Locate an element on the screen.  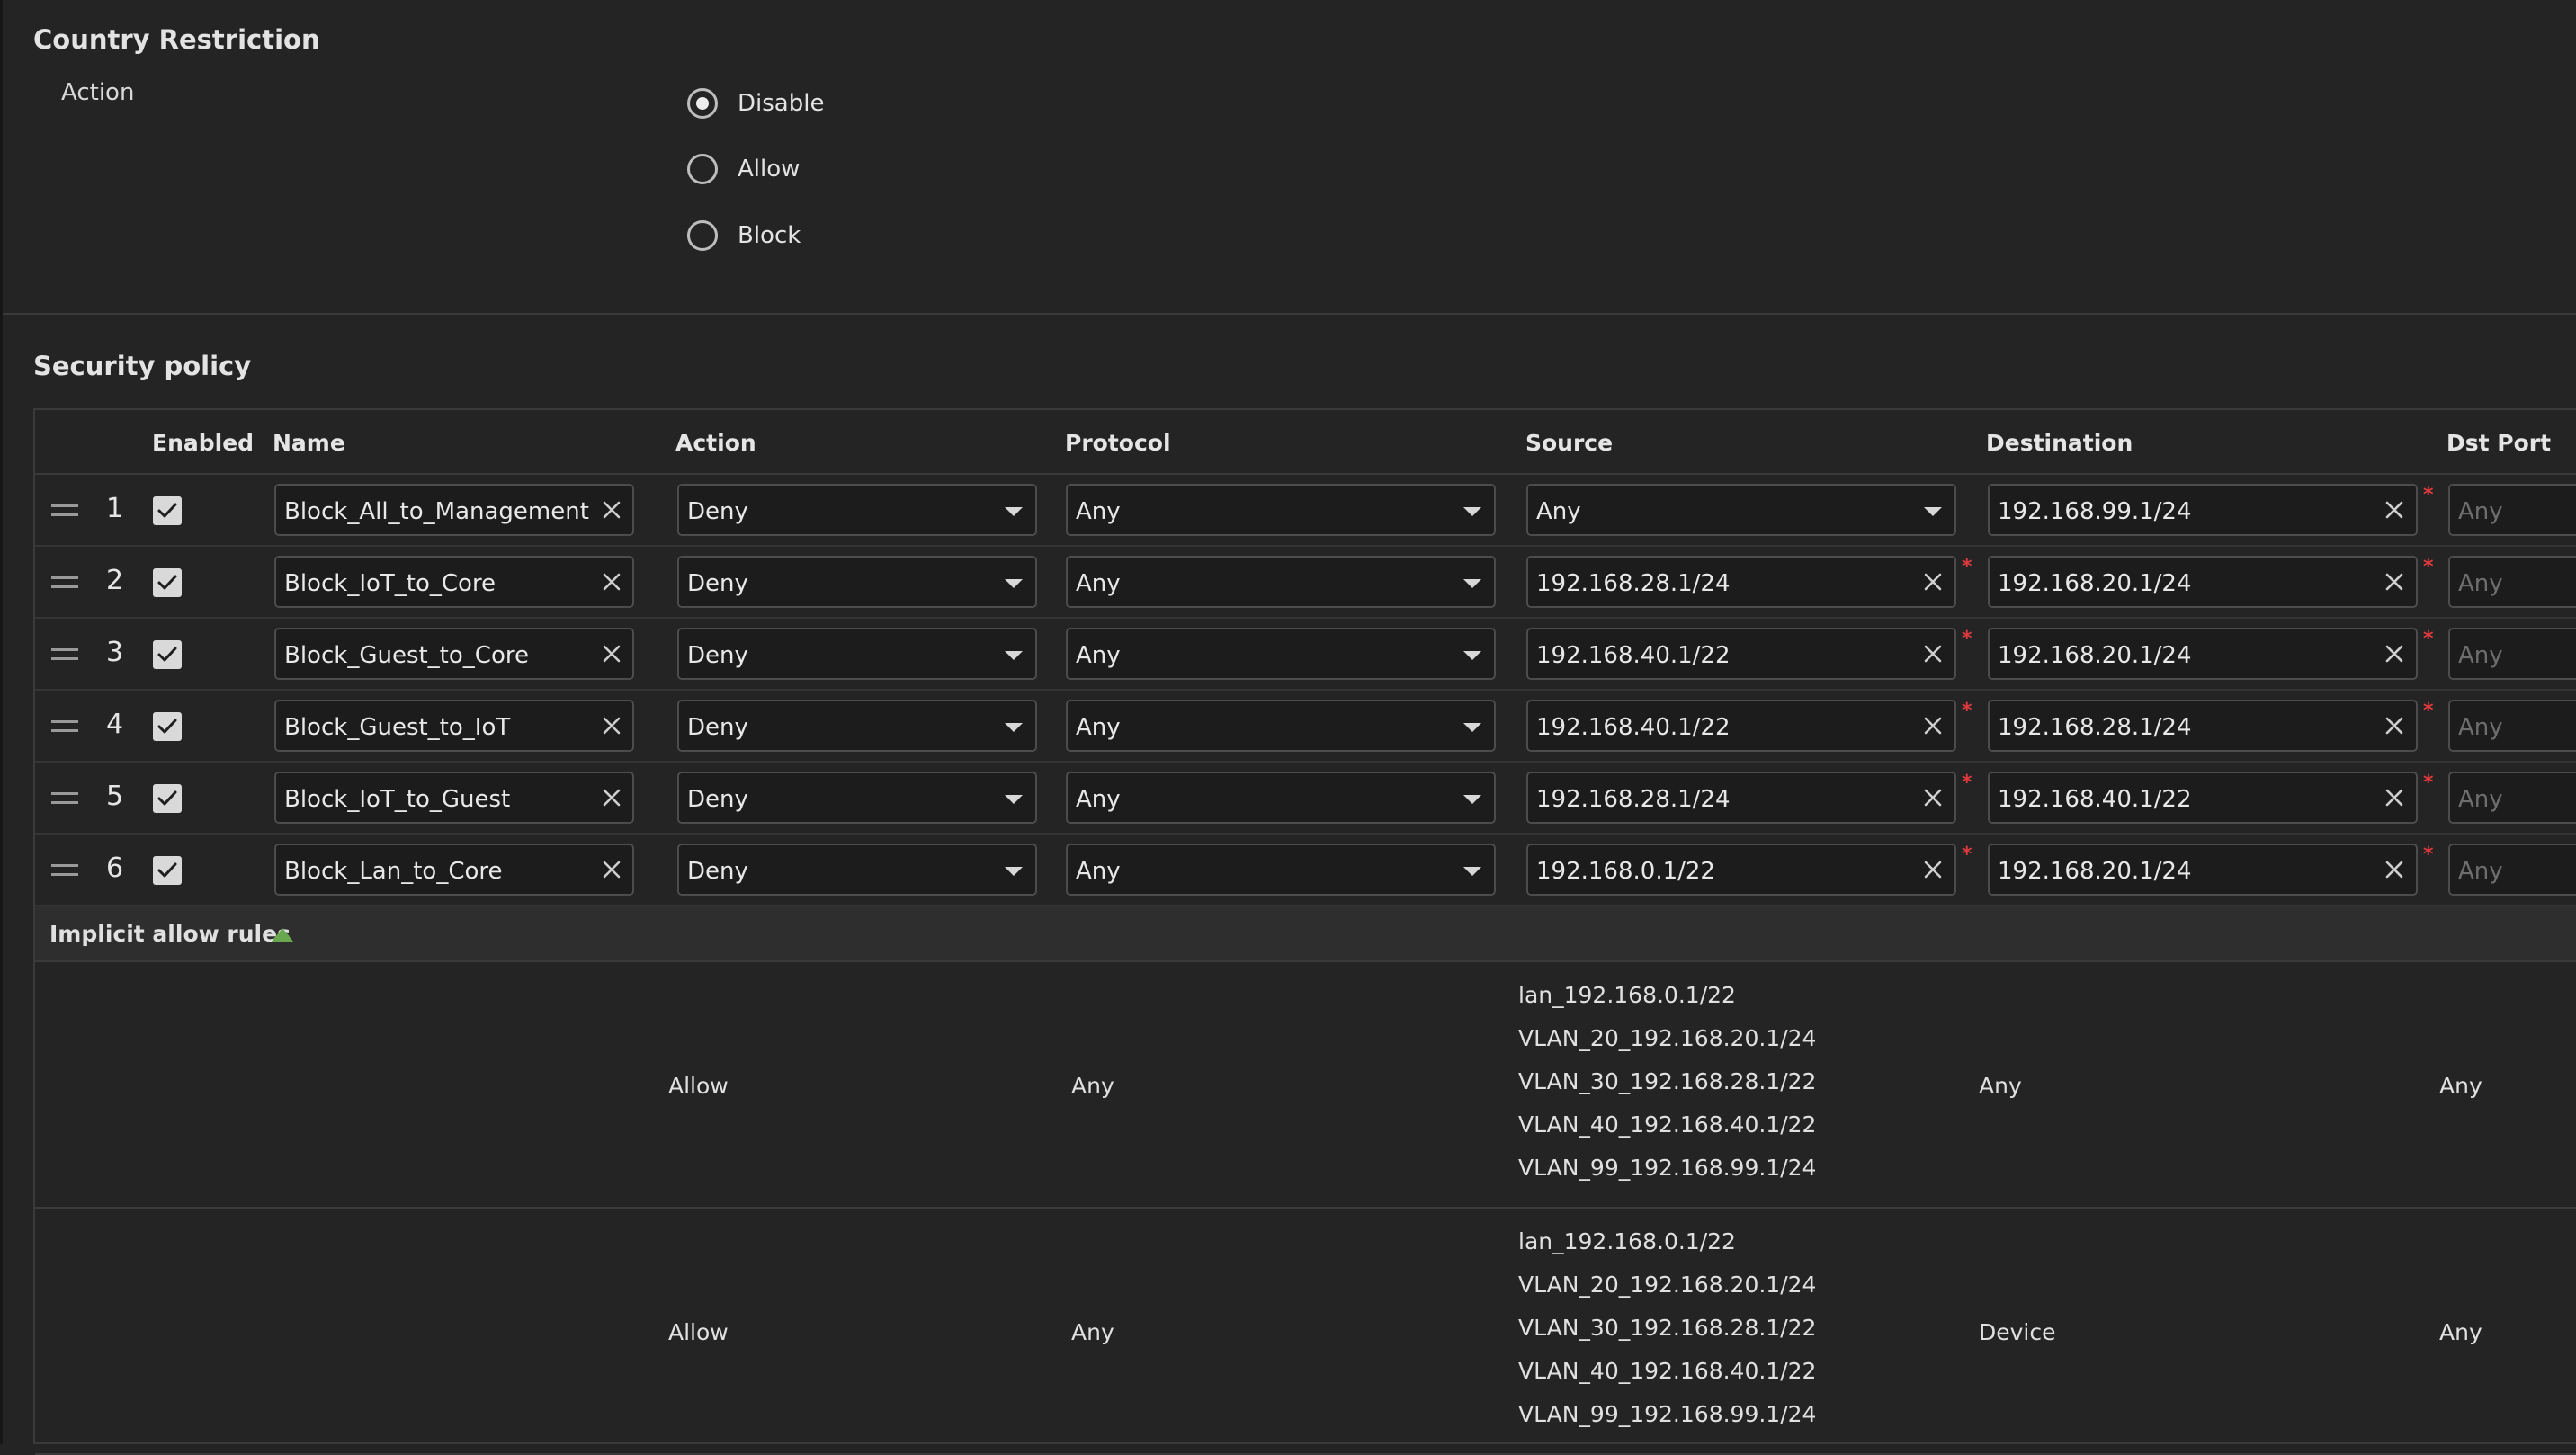
radio-label-block: Block is located at coordinates (769, 235).